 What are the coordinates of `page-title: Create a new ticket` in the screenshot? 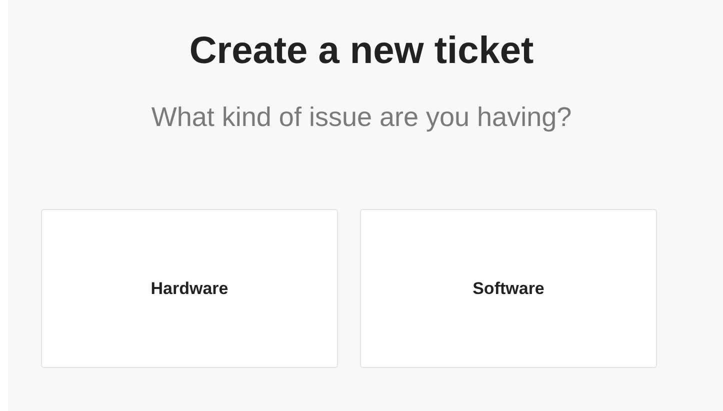 It's located at (361, 51).